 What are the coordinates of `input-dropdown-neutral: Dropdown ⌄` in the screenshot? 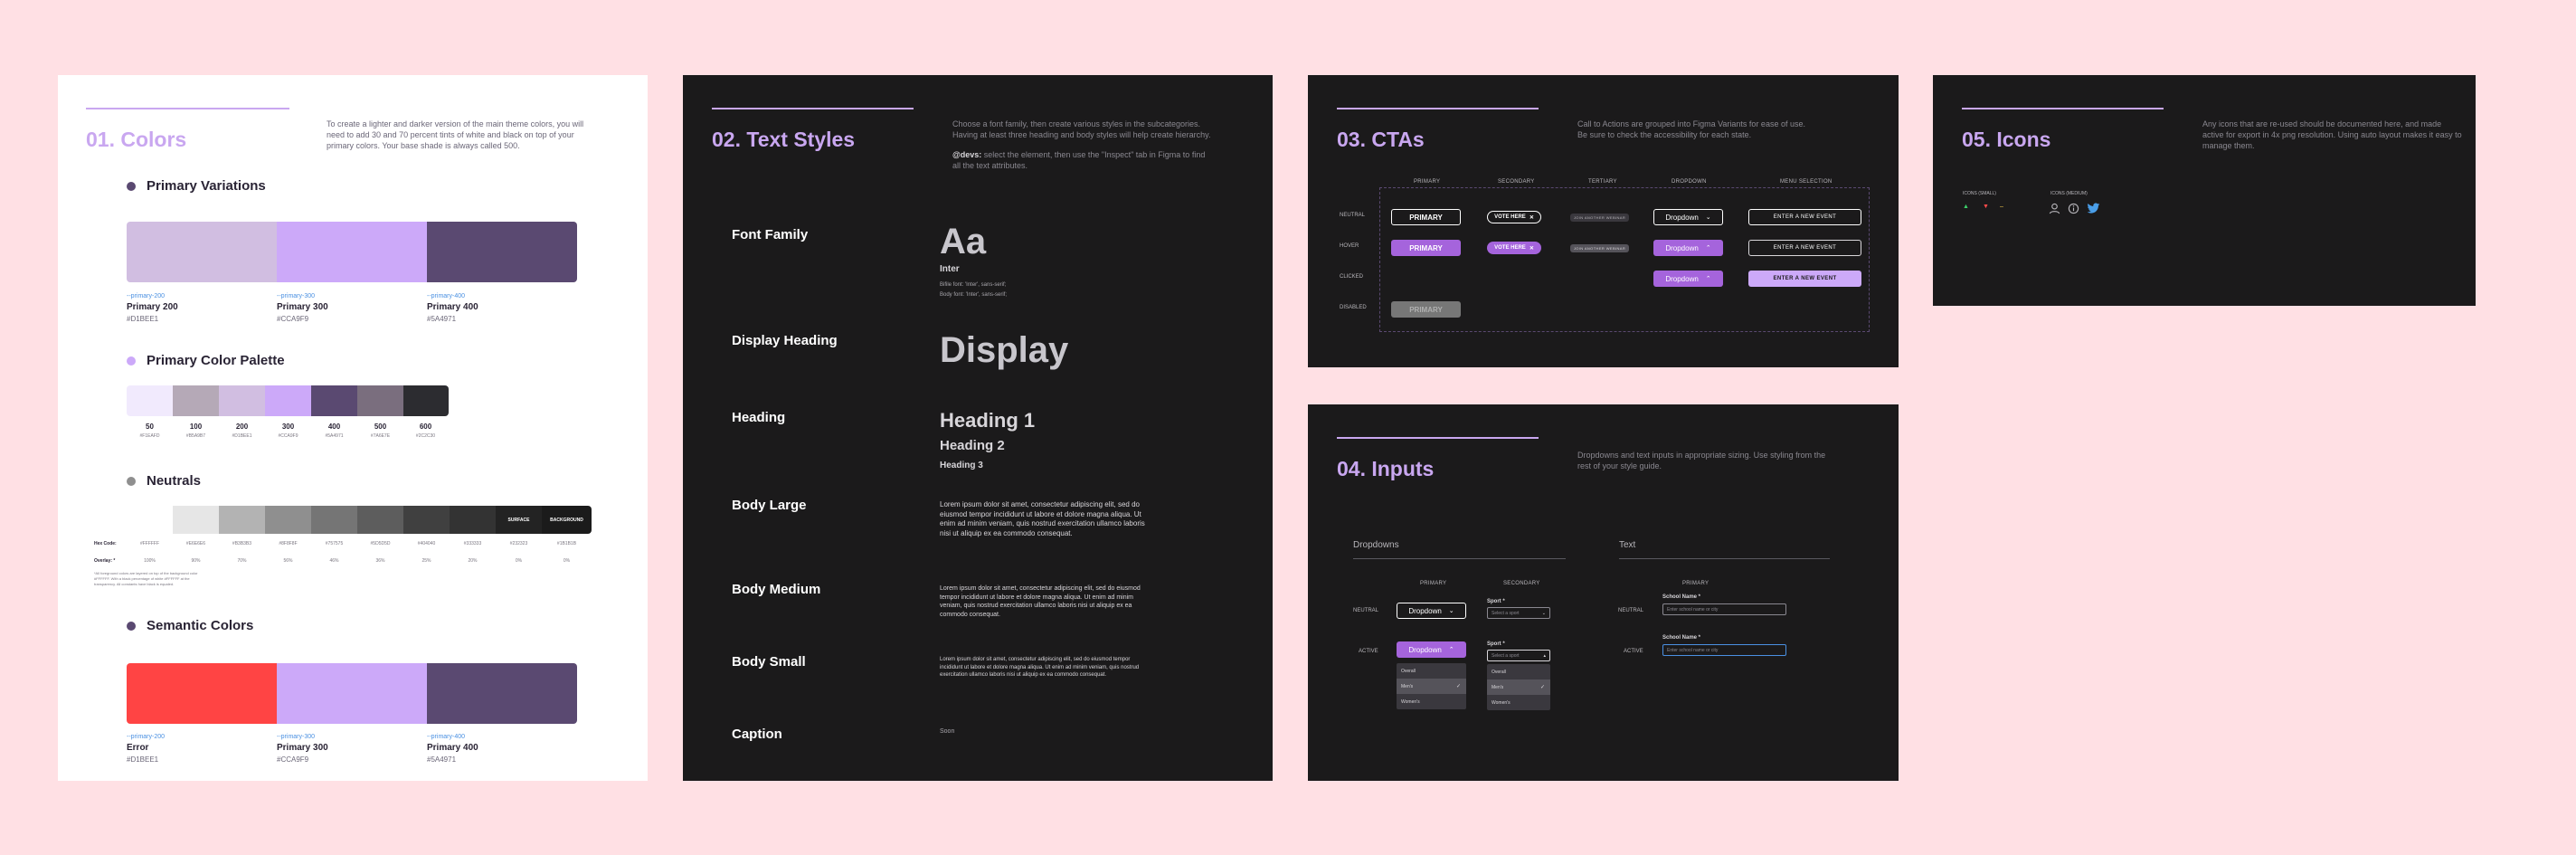 It's located at (1431, 611).